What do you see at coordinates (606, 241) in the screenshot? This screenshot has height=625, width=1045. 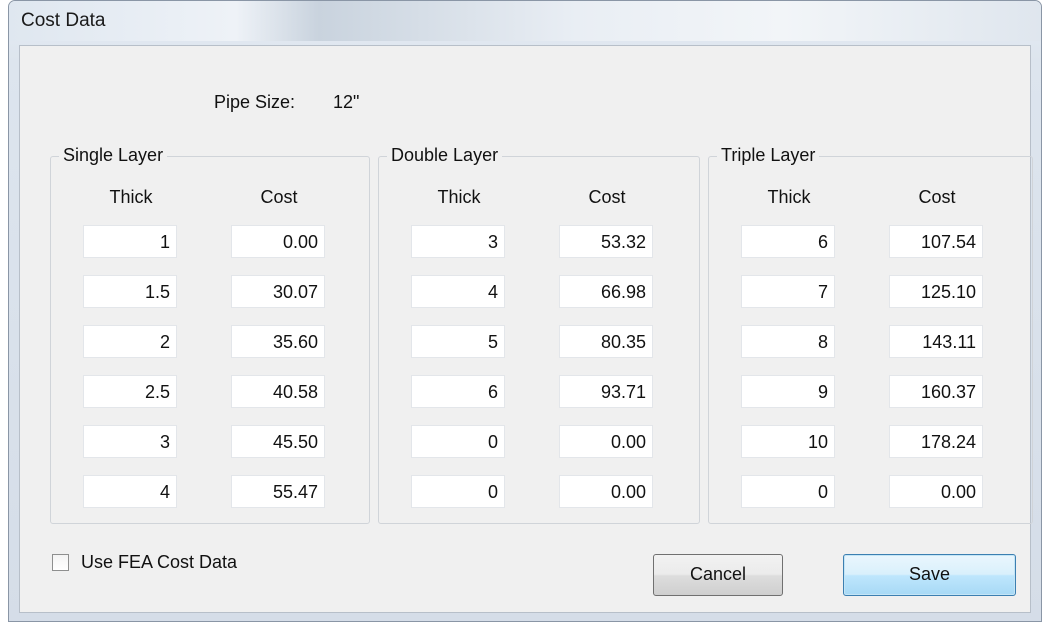 I see `double-cost-field: 53.32` at bounding box center [606, 241].